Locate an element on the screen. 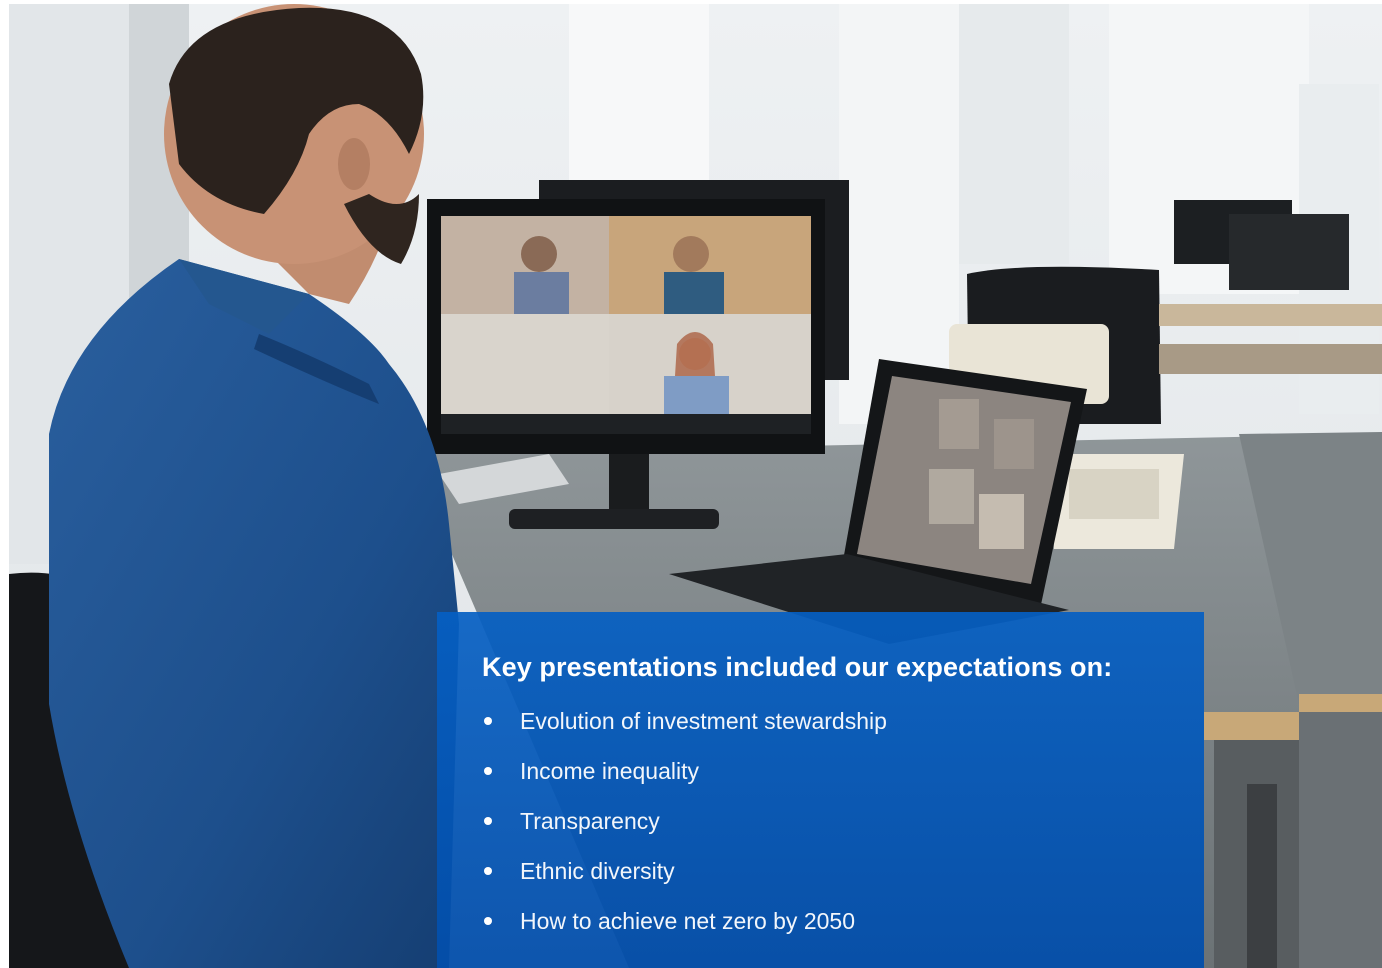 The image size is (1382, 968). list-item: How to achieve net zero by 2050 is located at coordinates (843, 921).